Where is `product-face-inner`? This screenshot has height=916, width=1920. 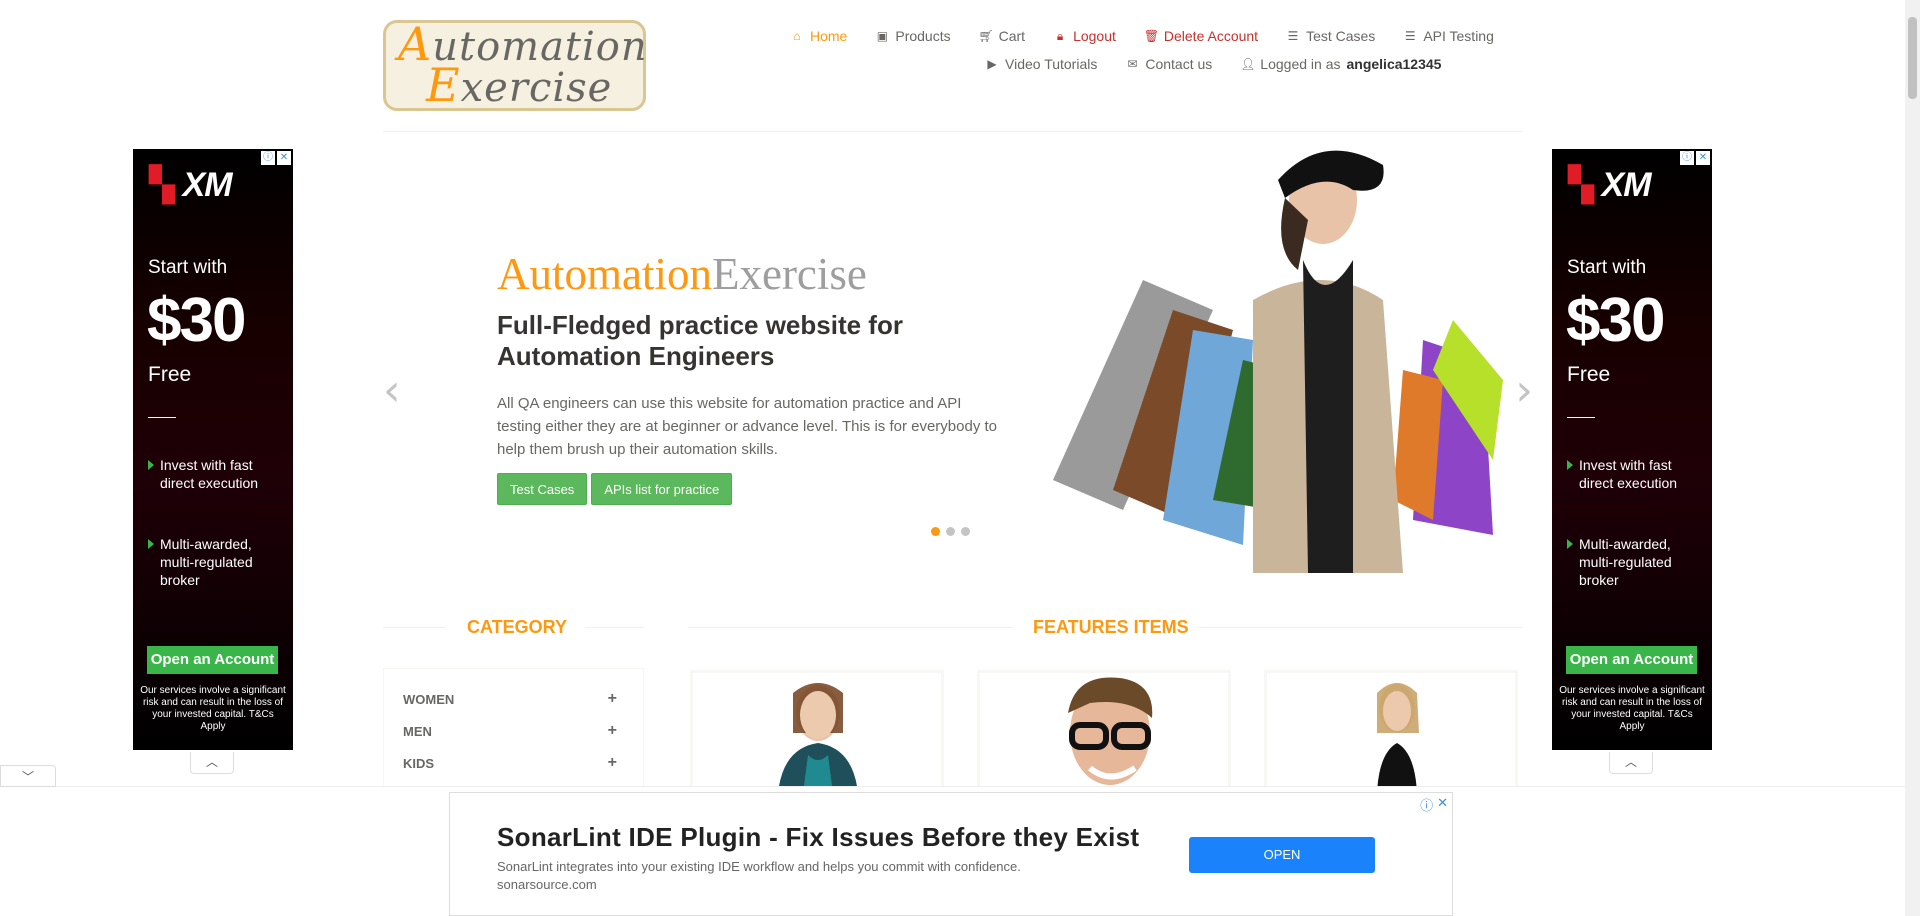
product-face-inner is located at coordinates (818, 715).